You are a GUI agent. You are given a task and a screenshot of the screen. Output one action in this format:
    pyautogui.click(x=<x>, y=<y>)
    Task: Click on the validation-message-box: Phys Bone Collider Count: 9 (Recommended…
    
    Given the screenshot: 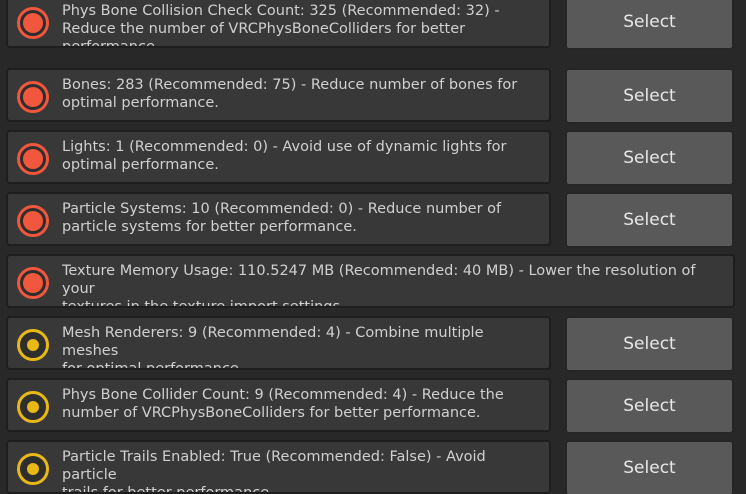 What is the action you would take?
    pyautogui.click(x=278, y=405)
    